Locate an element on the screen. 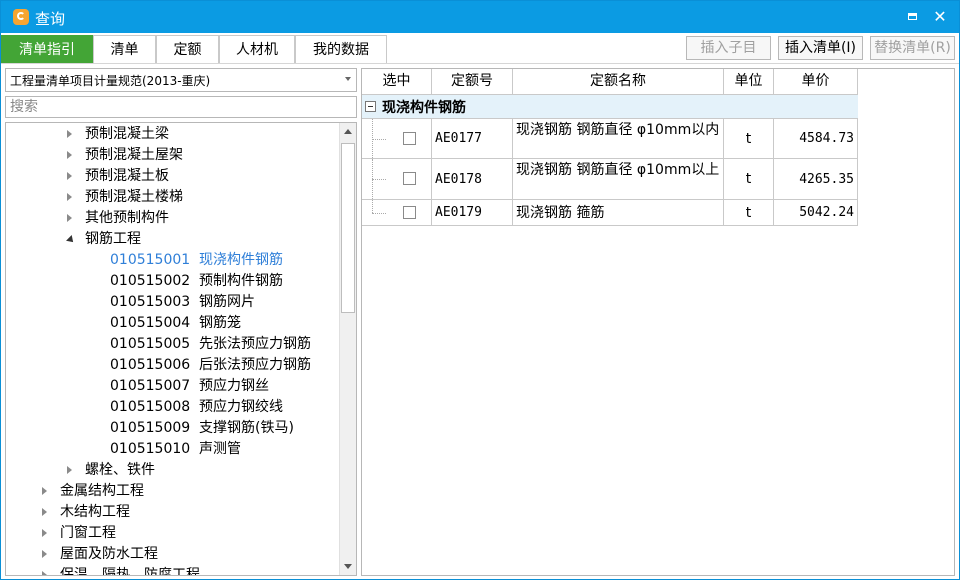  tab-bar: 清单指引 清单 定额 人材机 我的数据 插入子目 插入清单(I) 替换清单(R) is located at coordinates (480, 48).